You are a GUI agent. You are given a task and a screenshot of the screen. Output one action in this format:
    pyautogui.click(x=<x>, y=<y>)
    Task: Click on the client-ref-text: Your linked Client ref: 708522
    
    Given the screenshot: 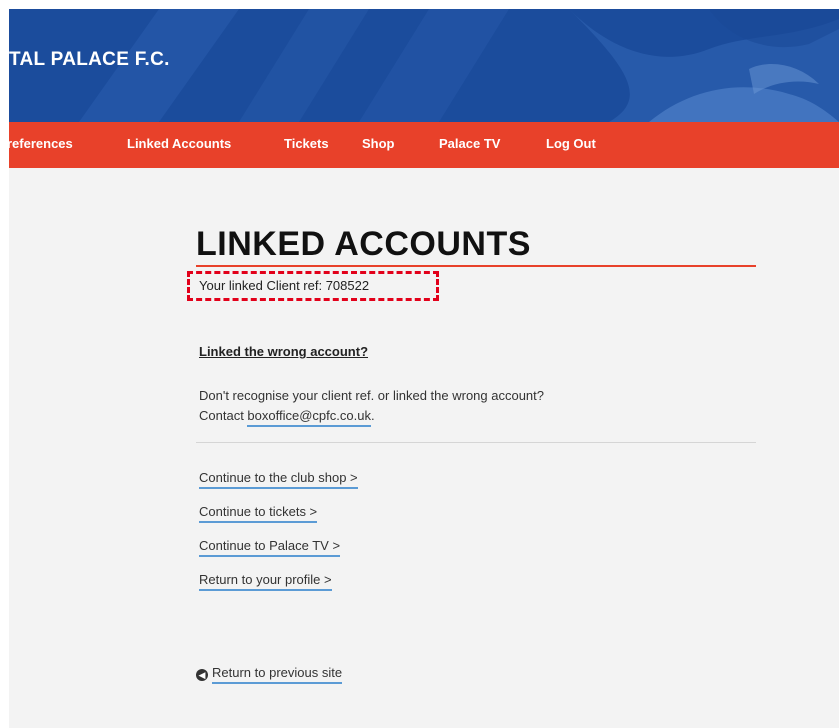 What is the action you would take?
    pyautogui.click(x=284, y=285)
    